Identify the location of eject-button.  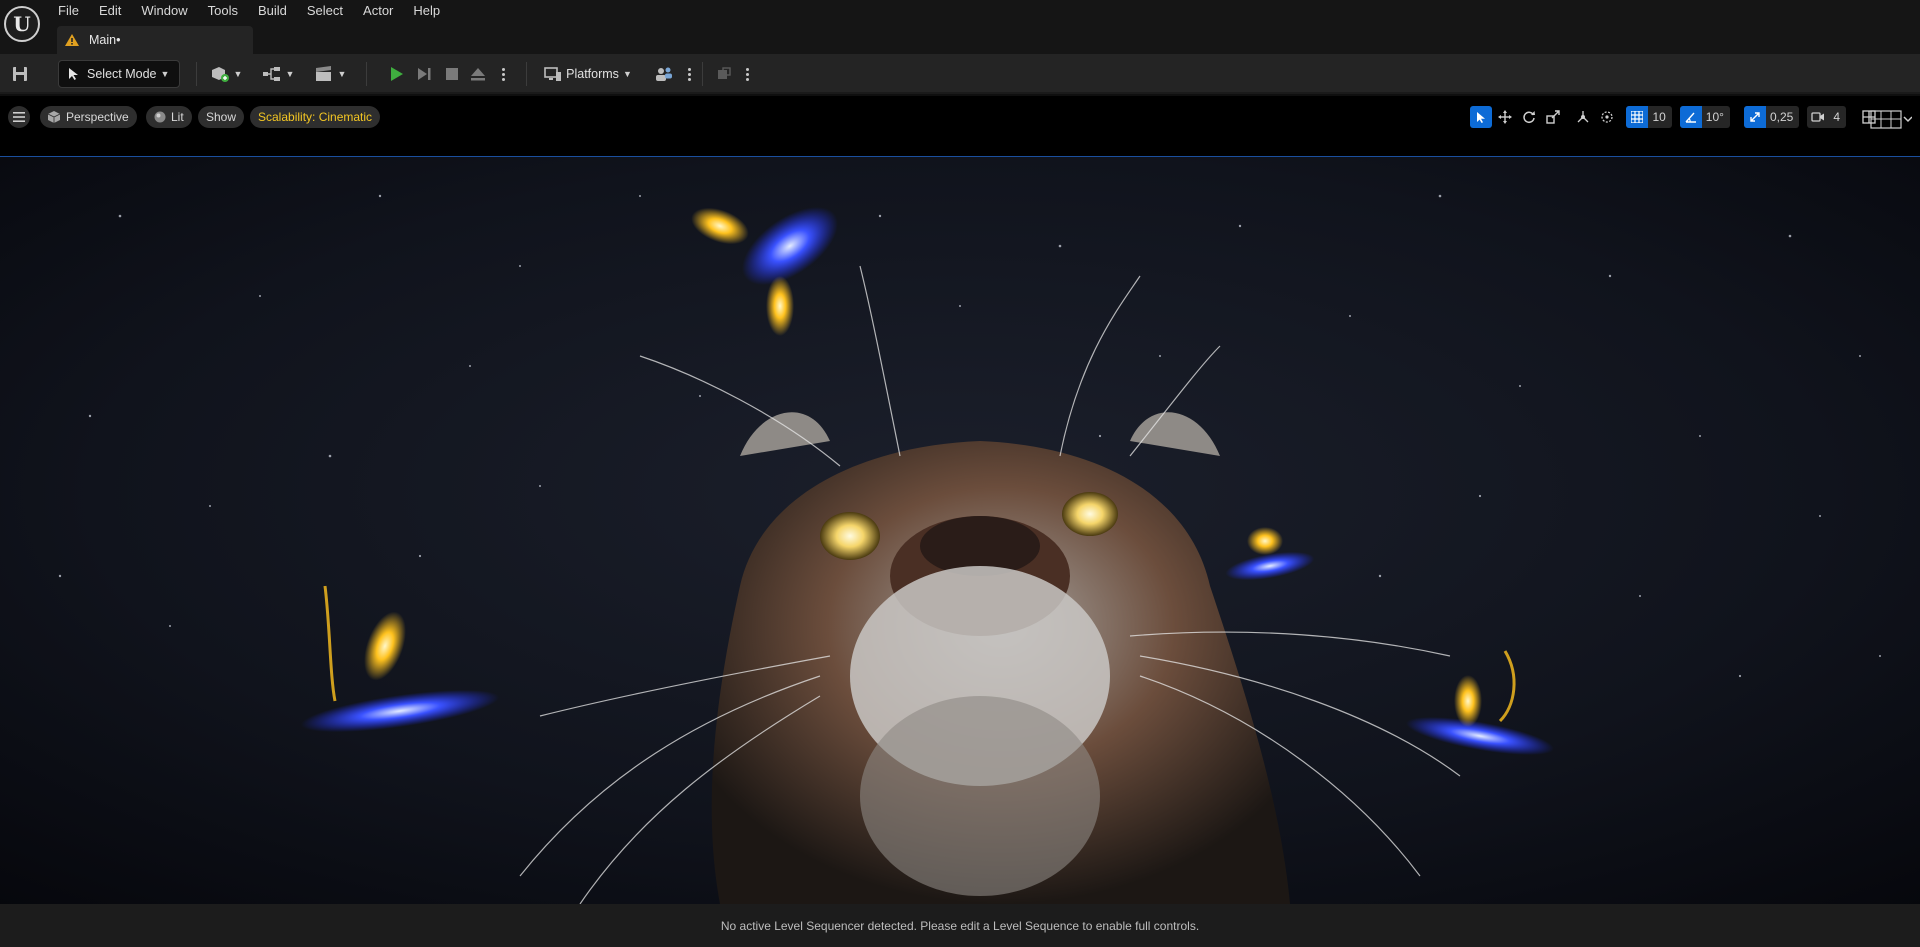
(478, 74).